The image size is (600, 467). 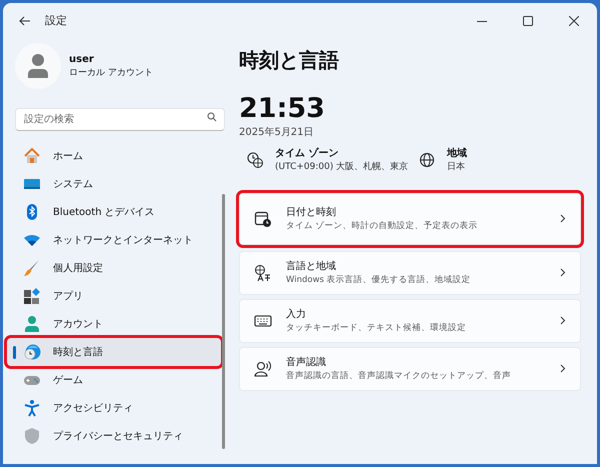 I want to click on nav-item: ホーム, so click(x=118, y=156).